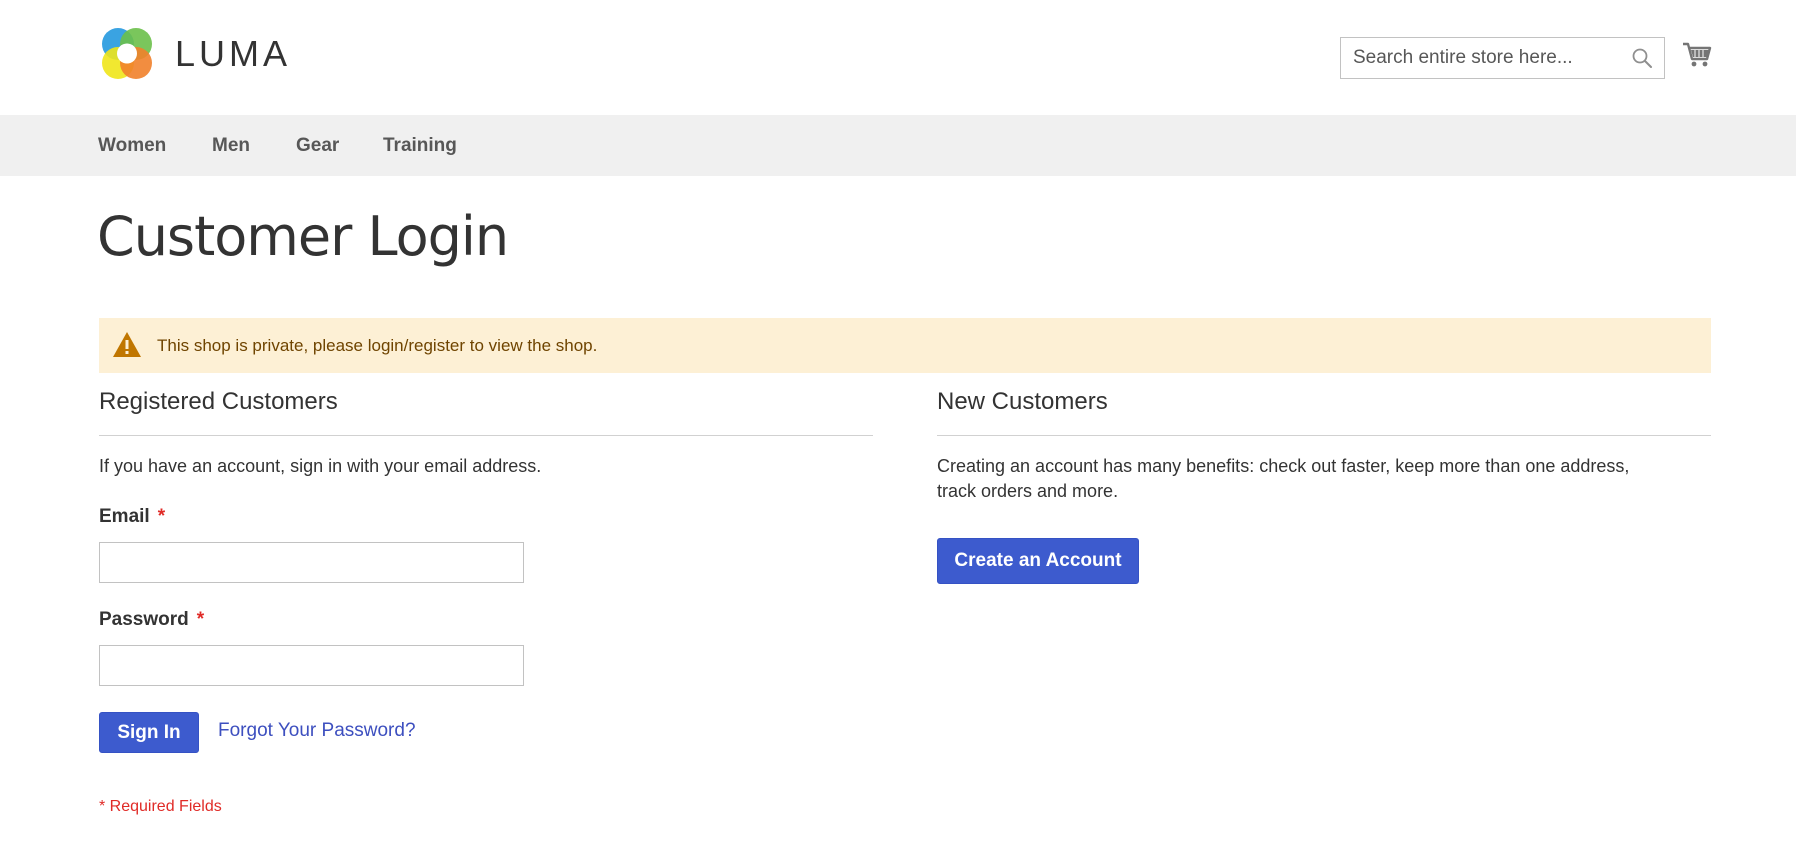 This screenshot has width=1796, height=841. Describe the element at coordinates (127, 53) in the screenshot. I see `luma-logo-icon` at that location.